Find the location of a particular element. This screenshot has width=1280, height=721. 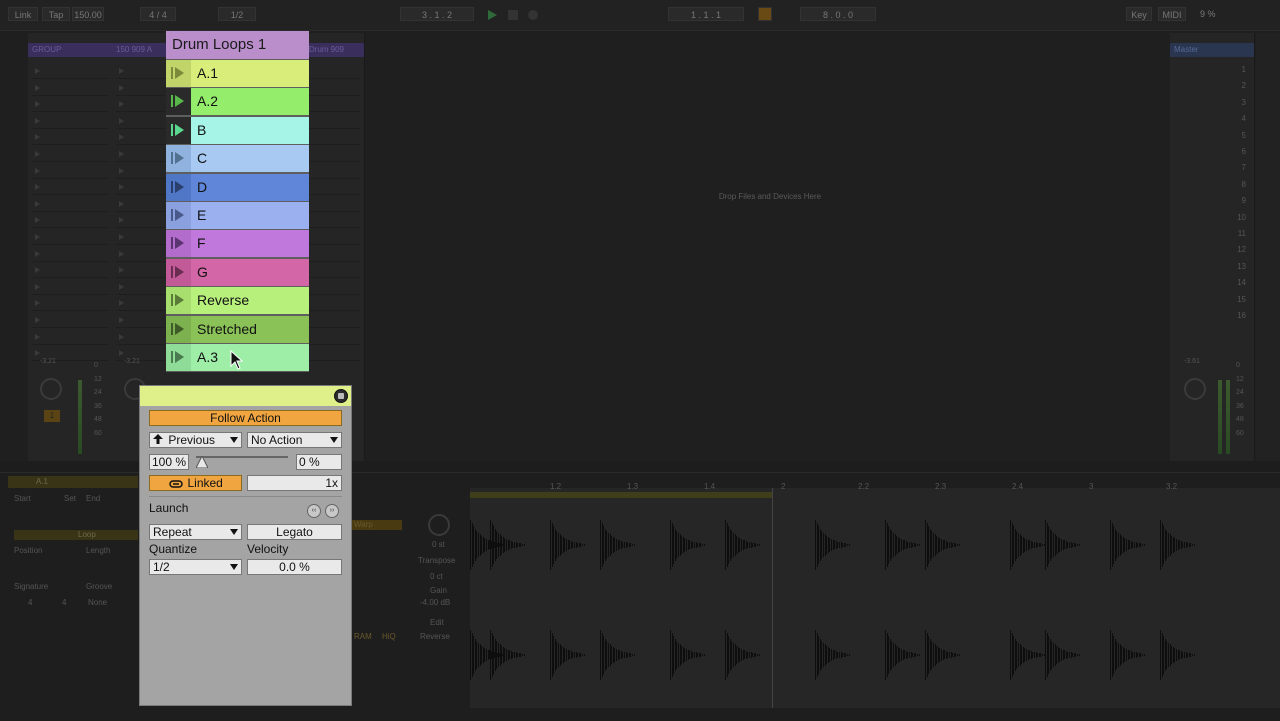

scene-number: 16 is located at coordinates (1231, 315).